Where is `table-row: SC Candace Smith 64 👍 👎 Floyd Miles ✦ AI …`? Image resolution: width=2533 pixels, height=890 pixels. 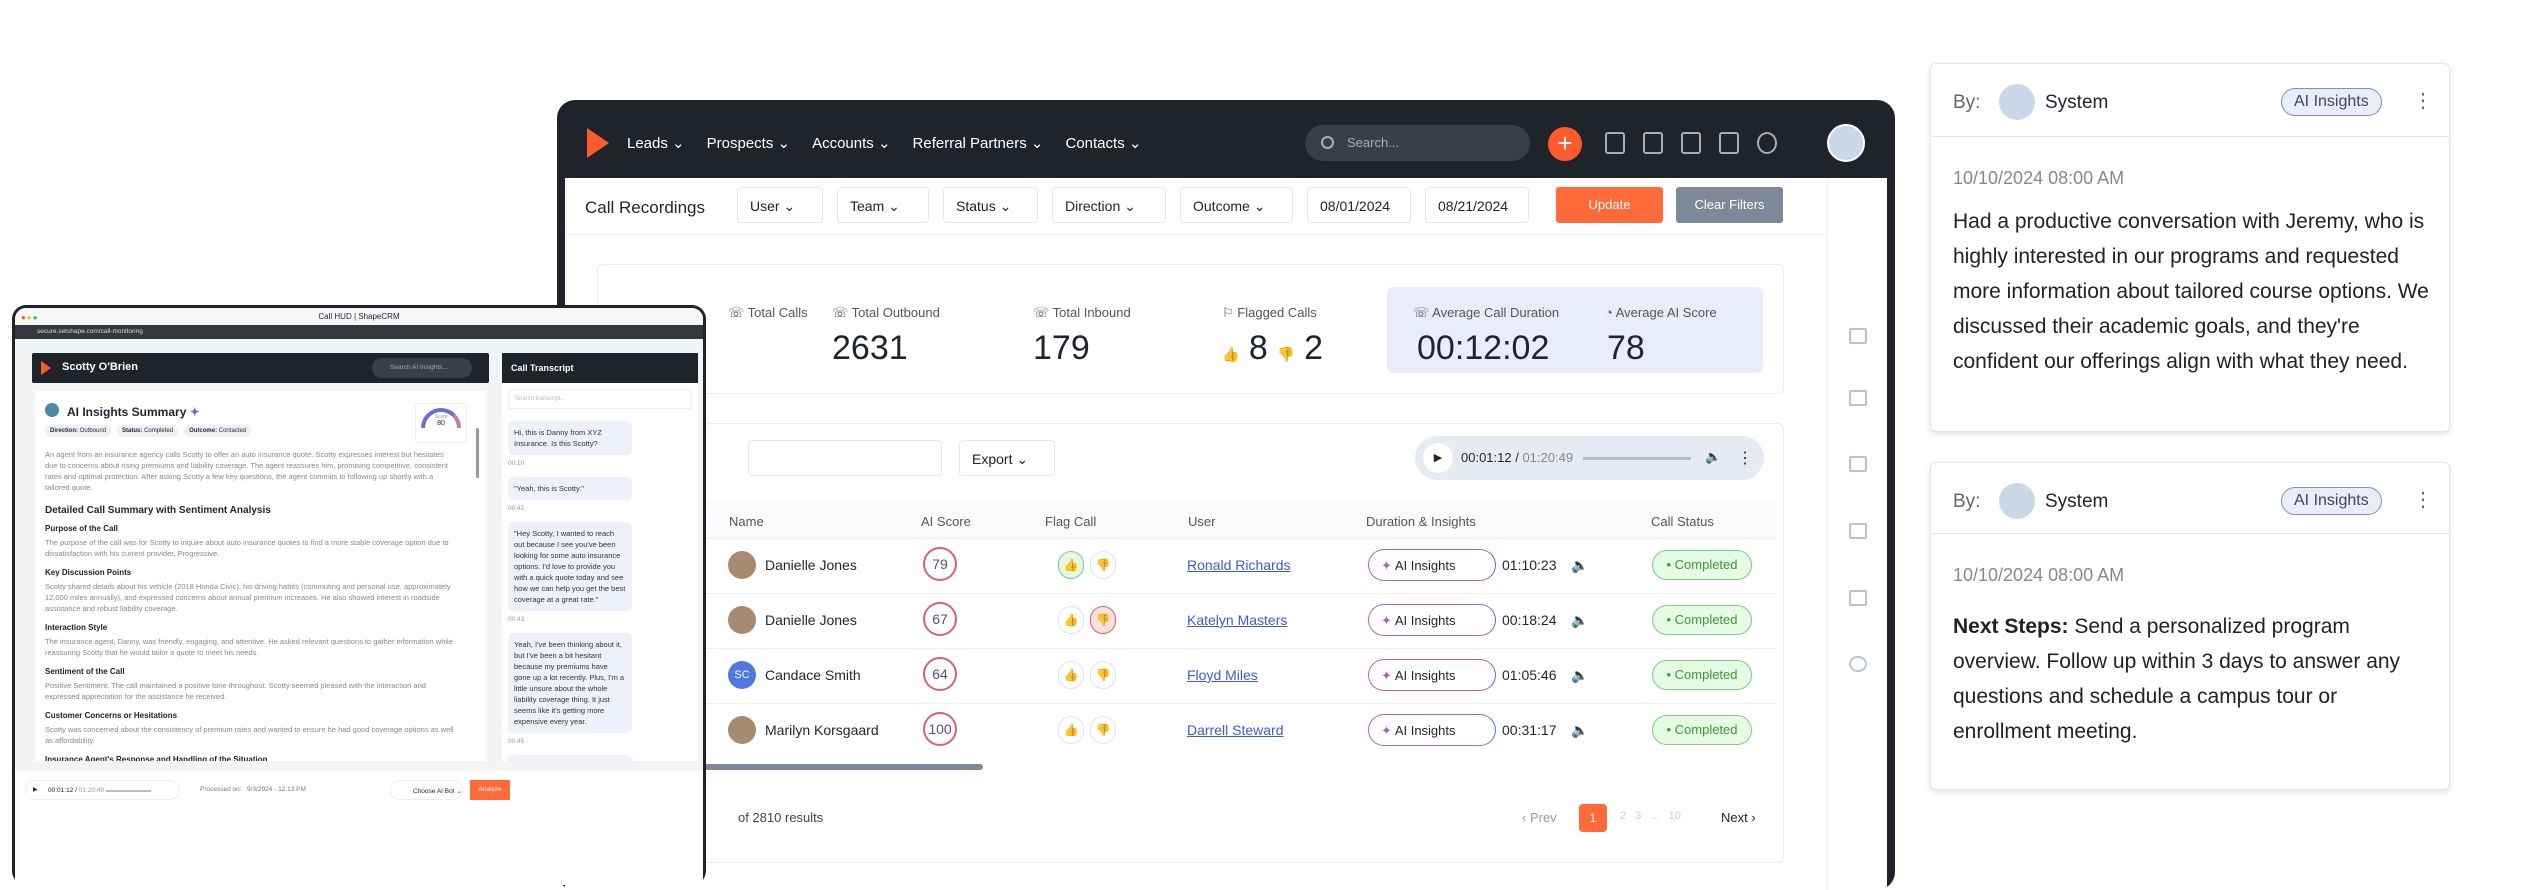
table-row: SC Candace Smith 64 👍 👎 Floyd Miles ✦ AI … is located at coordinates (1187, 675).